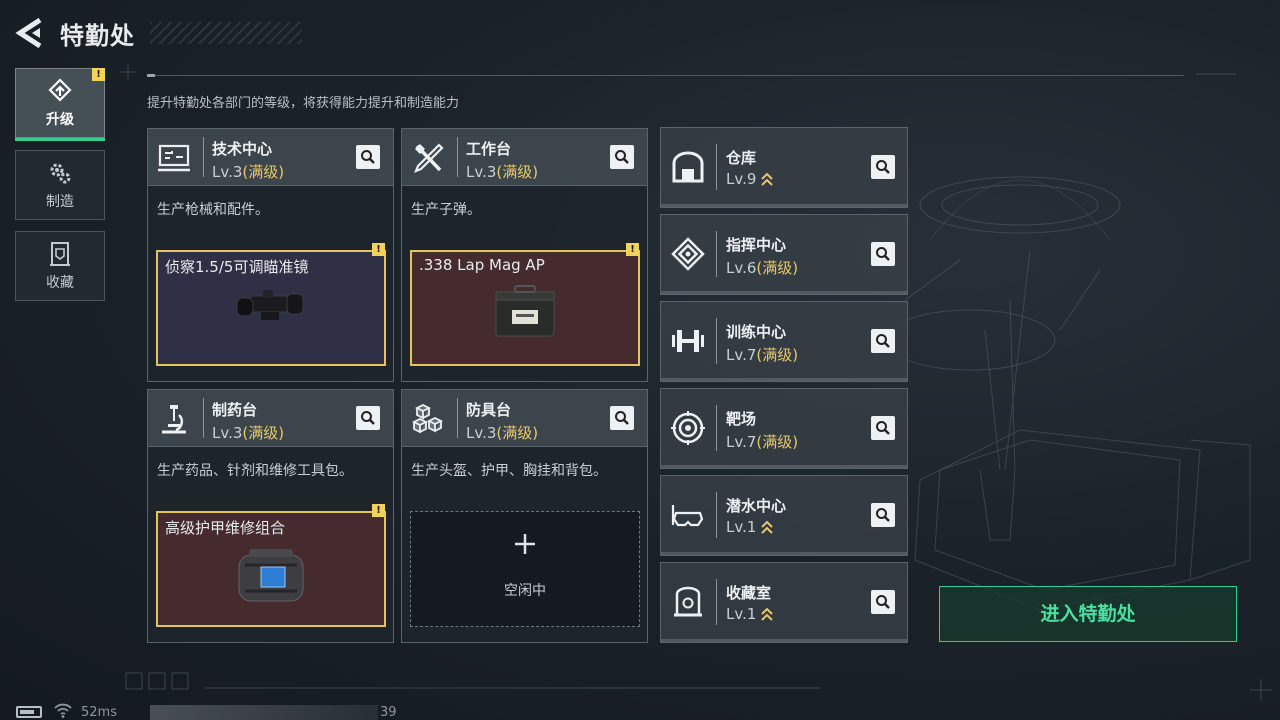 The height and width of the screenshot is (720, 1280). What do you see at coordinates (665, 75) in the screenshot?
I see `divider` at bounding box center [665, 75].